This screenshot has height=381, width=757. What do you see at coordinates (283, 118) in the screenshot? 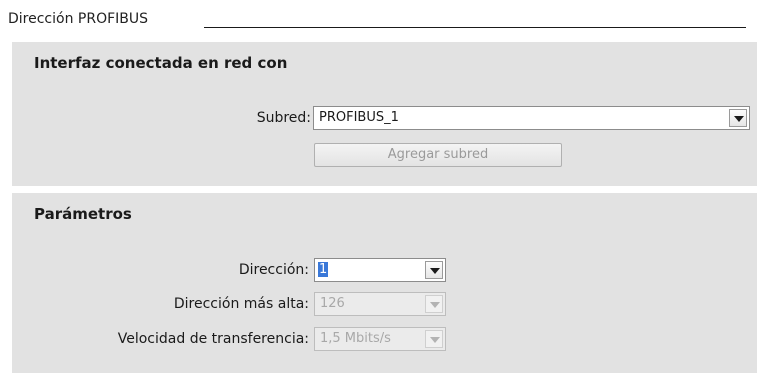
I see `subnet-label: Subred:` at bounding box center [283, 118].